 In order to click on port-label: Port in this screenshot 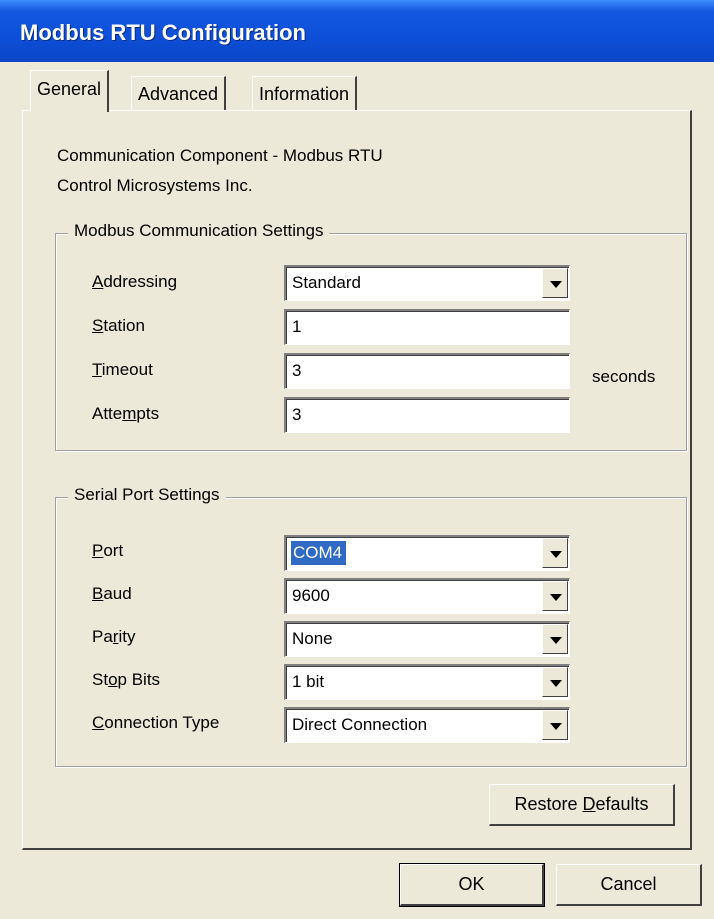, I will do `click(108, 550)`.